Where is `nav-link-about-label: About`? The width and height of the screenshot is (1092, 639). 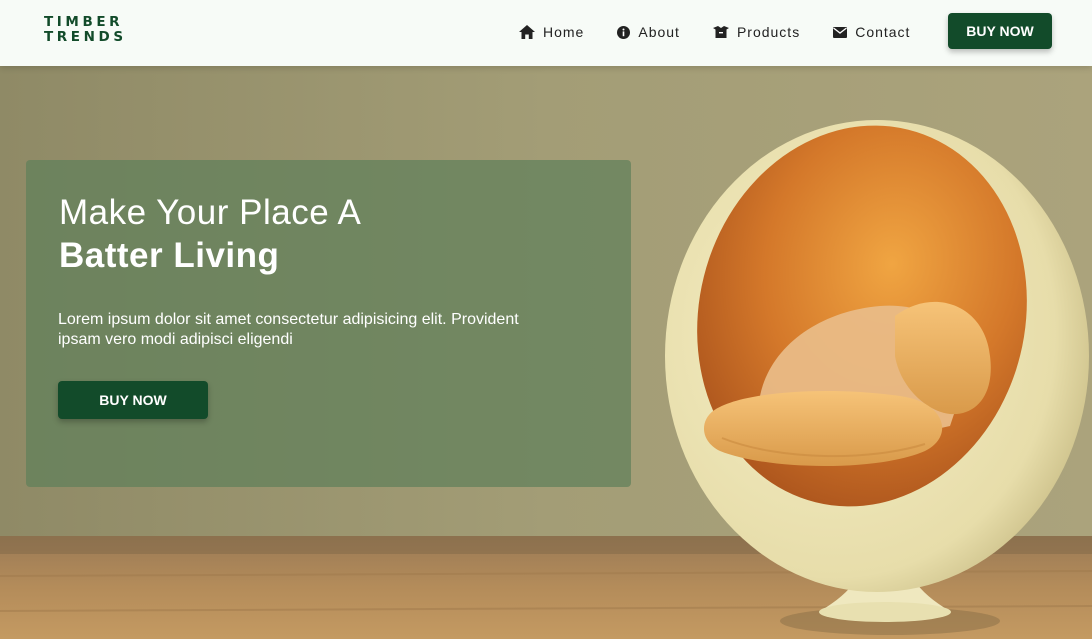
nav-link-about-label: About is located at coordinates (659, 32).